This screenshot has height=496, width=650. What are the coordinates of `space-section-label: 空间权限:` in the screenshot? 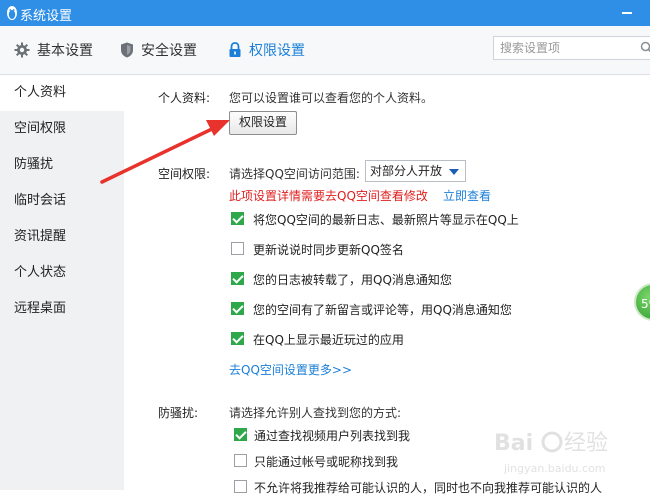 It's located at (184, 173).